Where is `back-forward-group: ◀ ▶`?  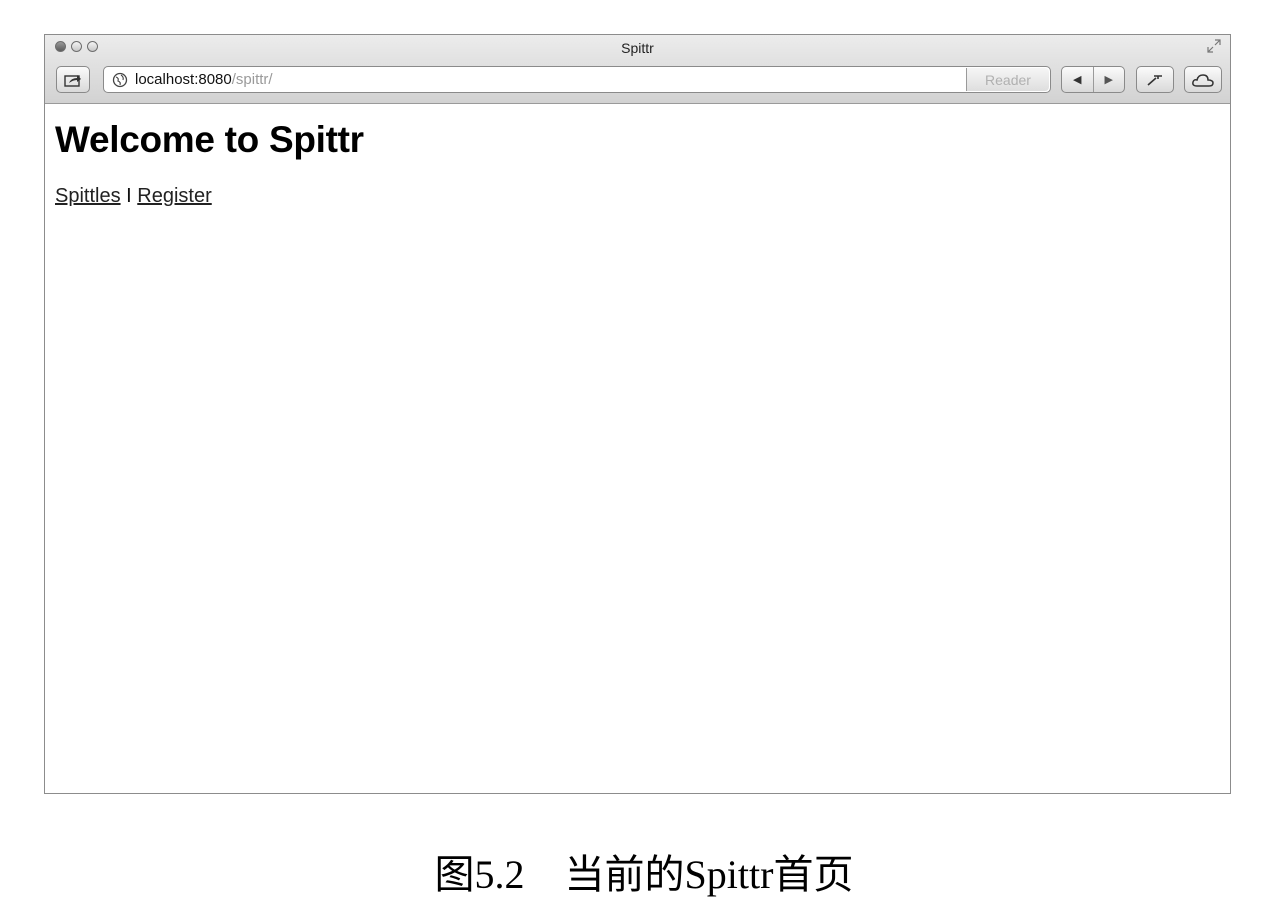
back-forward-group: ◀ ▶ is located at coordinates (1093, 79).